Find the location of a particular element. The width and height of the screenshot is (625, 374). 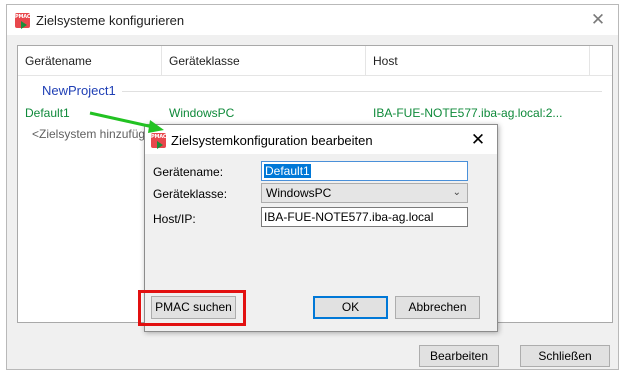

dialog-title: Zielsystemkonfiguration bearbeiten is located at coordinates (272, 140).